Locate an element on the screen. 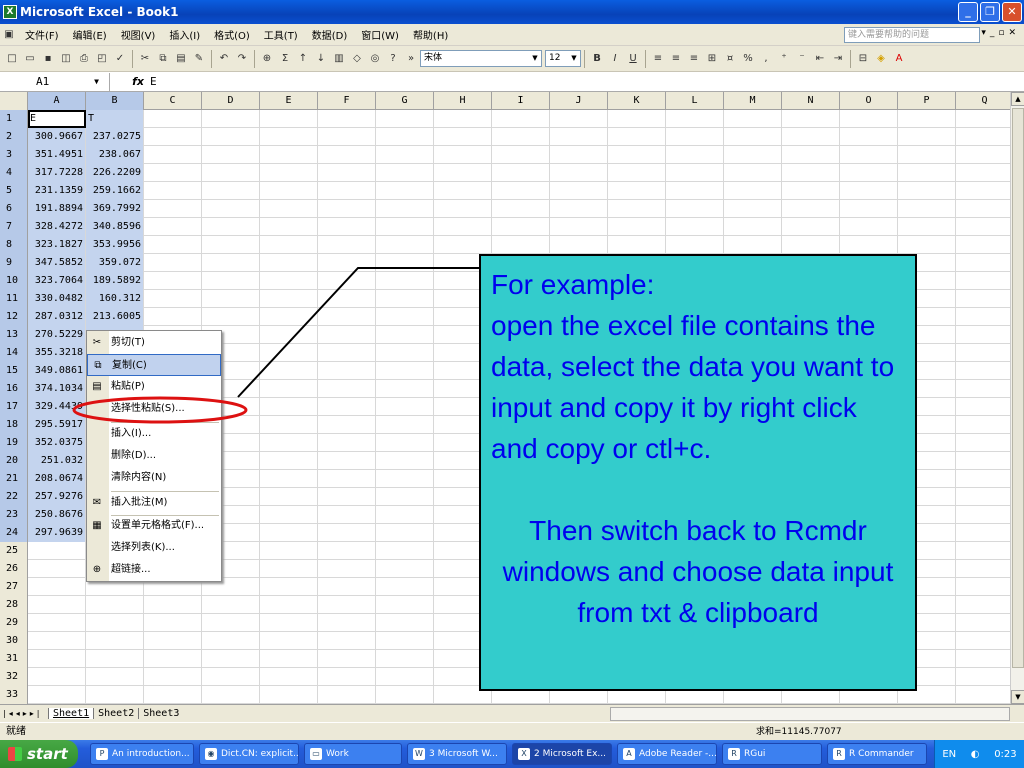  cell-d8 is located at coordinates (231, 245).